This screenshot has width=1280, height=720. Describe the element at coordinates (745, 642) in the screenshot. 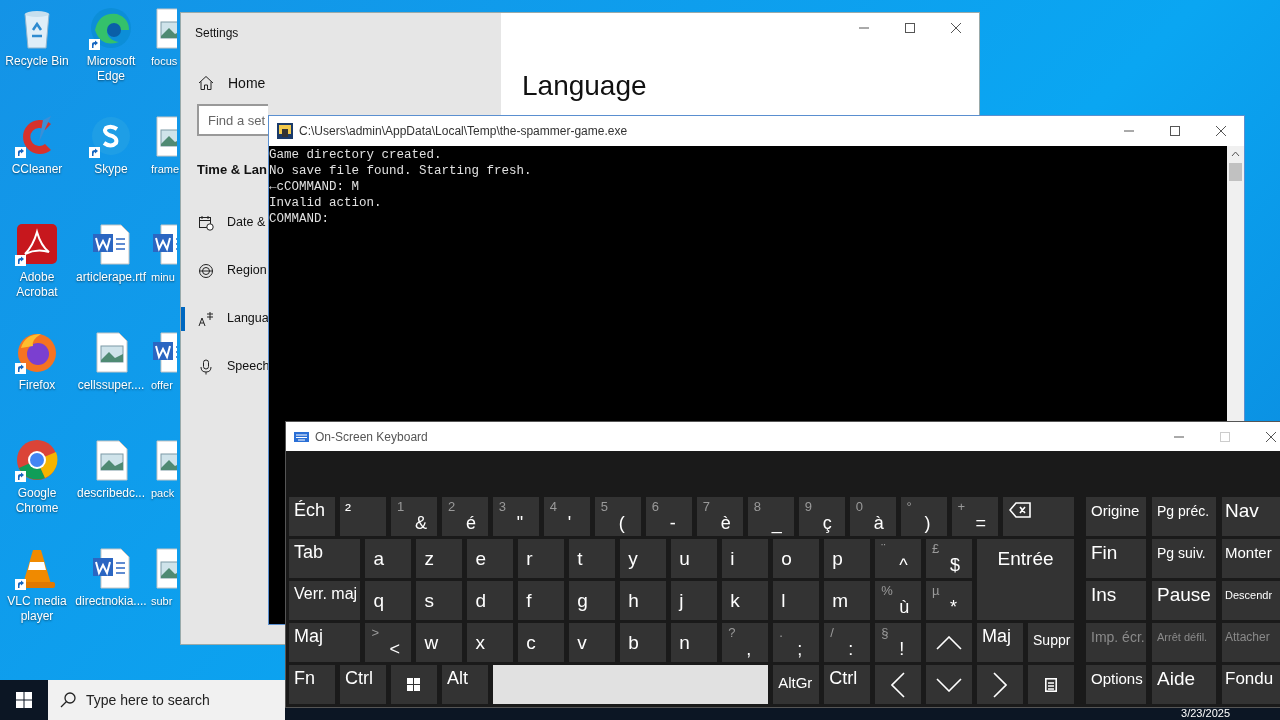

I see `keyboard-key: ? ,` at that location.